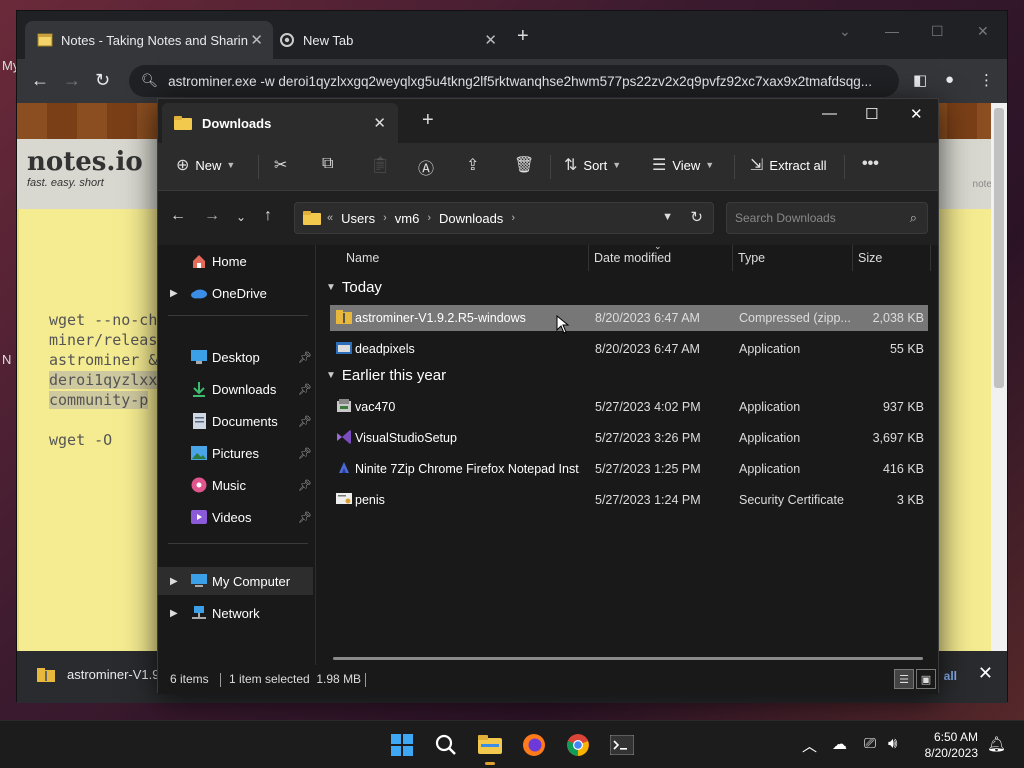 The width and height of the screenshot is (1024, 768). Describe the element at coordinates (98, 674) in the screenshot. I see `download-item: astrominer-V1.9` at that location.